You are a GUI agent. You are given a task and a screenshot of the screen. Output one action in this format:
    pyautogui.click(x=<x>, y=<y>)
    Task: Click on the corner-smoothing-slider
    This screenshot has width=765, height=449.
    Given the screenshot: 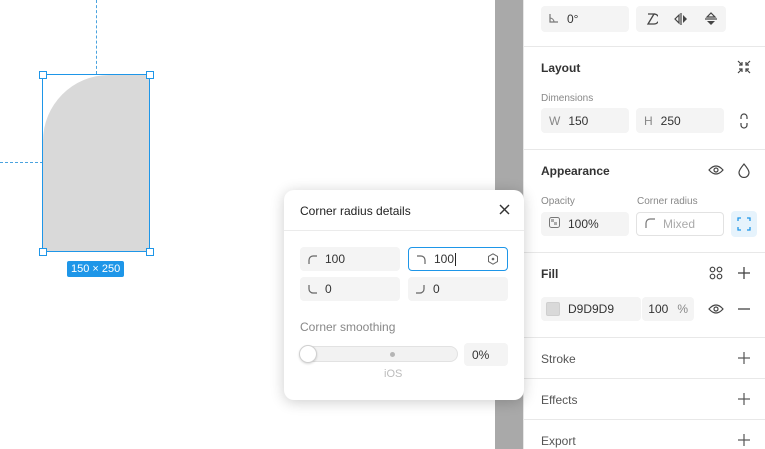 What is the action you would take?
    pyautogui.click(x=378, y=354)
    